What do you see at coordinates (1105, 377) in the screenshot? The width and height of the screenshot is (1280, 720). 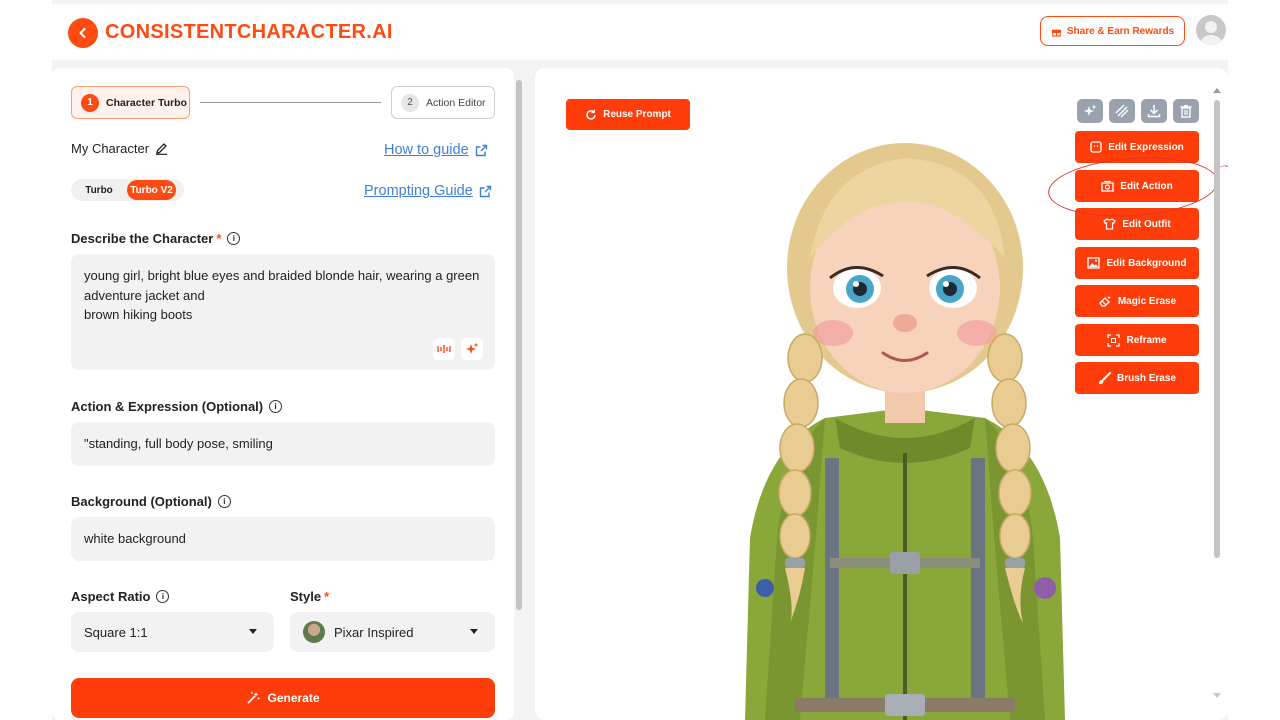 I see `brush-icon` at bounding box center [1105, 377].